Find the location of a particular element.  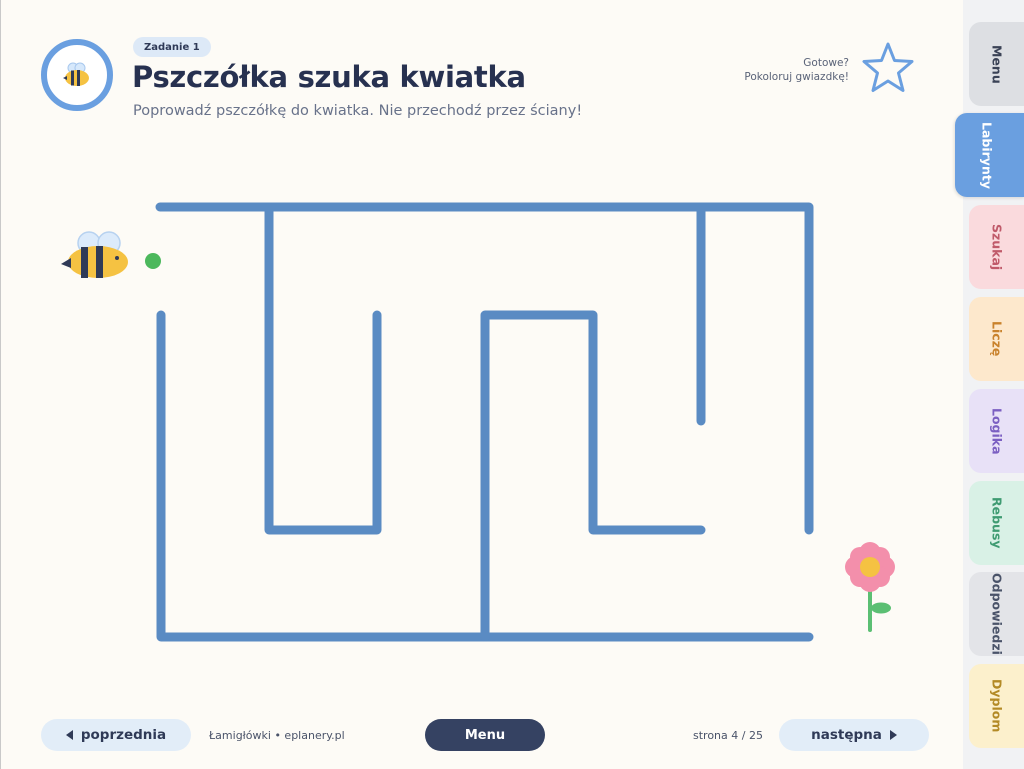

tab-label: Liczę is located at coordinates (997, 339).